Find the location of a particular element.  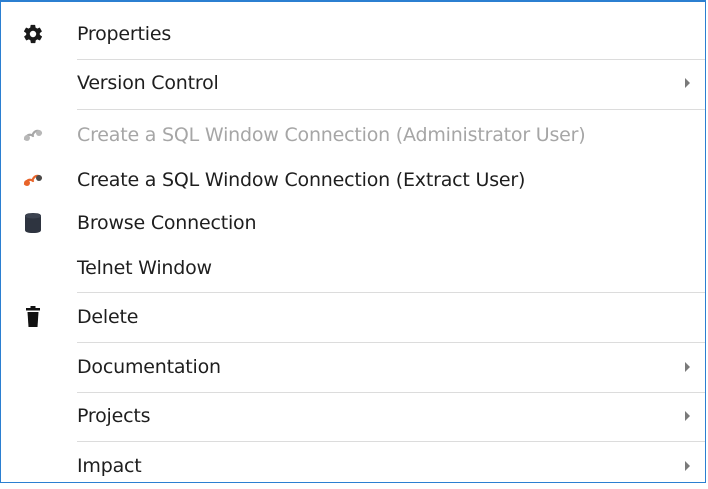

menu-item-delete: Delete is located at coordinates (353, 317).